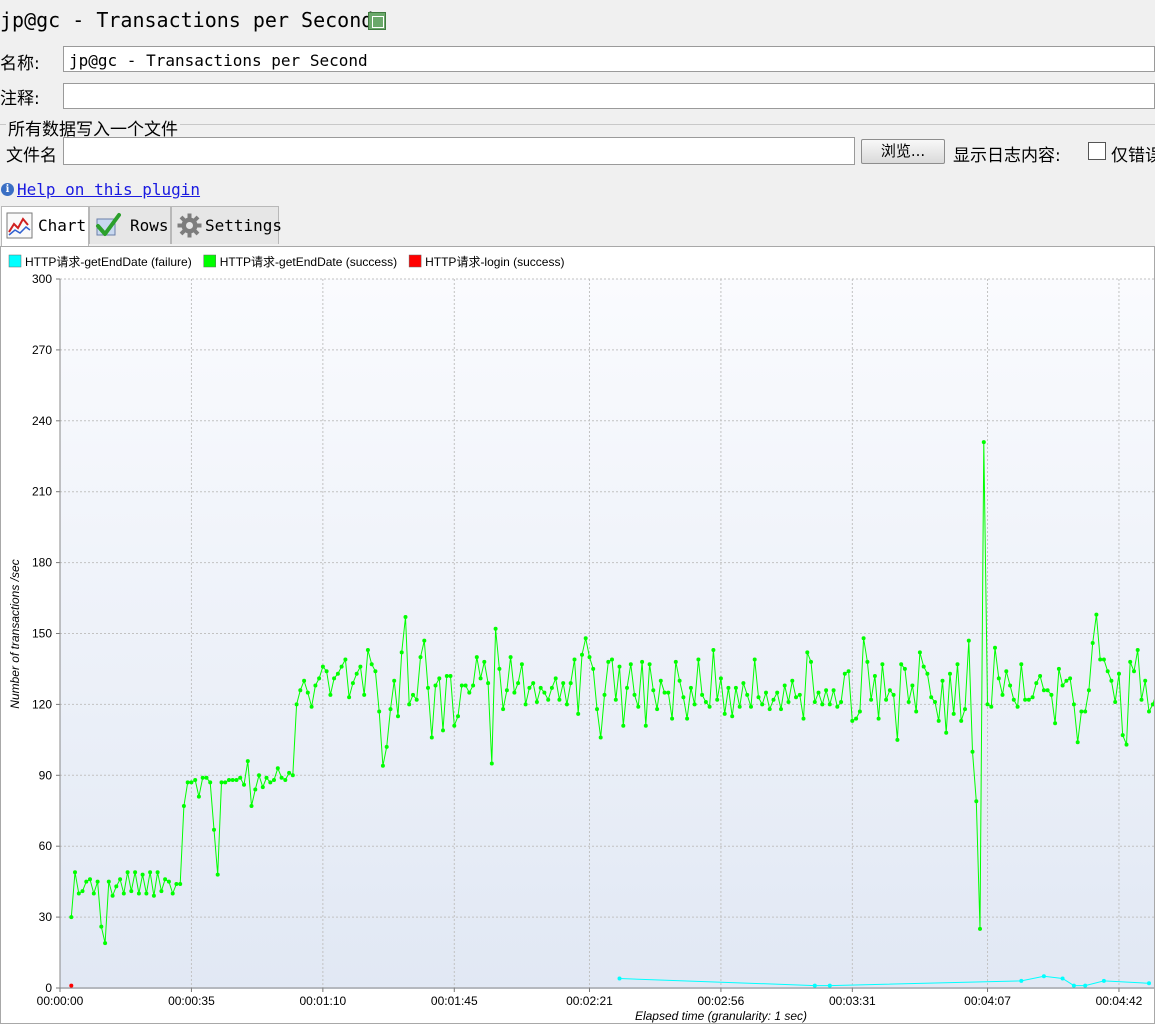 The height and width of the screenshot is (1024, 1155). What do you see at coordinates (19, 225) in the screenshot?
I see `chart-icon` at bounding box center [19, 225].